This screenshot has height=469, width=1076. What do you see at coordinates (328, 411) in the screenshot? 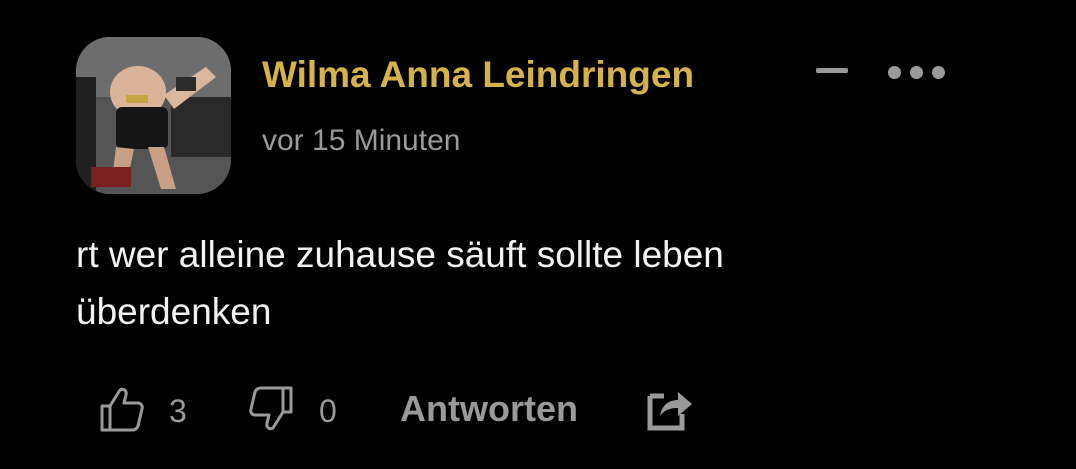
I see `dislike-count: 0` at bounding box center [328, 411].